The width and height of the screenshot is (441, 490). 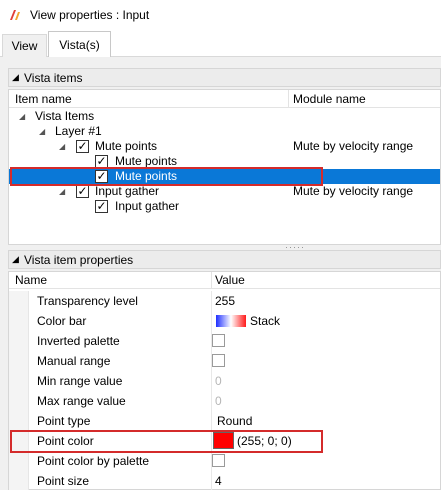 I want to click on property-point-type: Point type Round, so click(x=224, y=421).